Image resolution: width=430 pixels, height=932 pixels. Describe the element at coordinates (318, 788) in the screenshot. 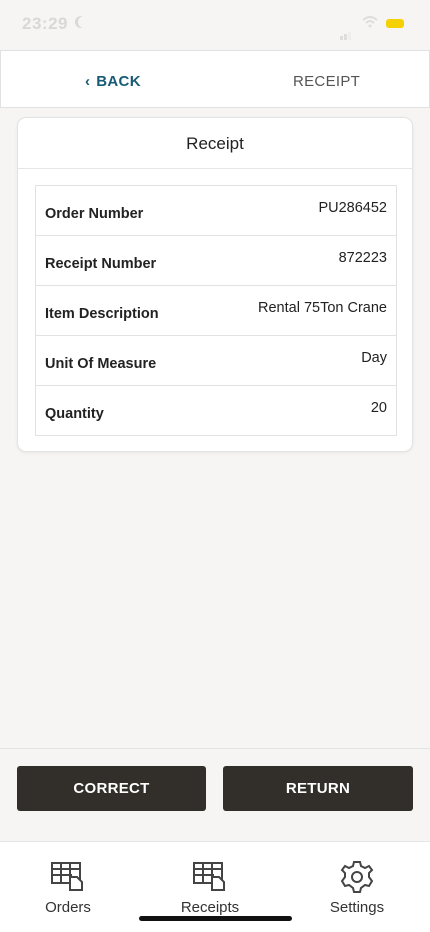

I see `return-button: RETURN` at that location.